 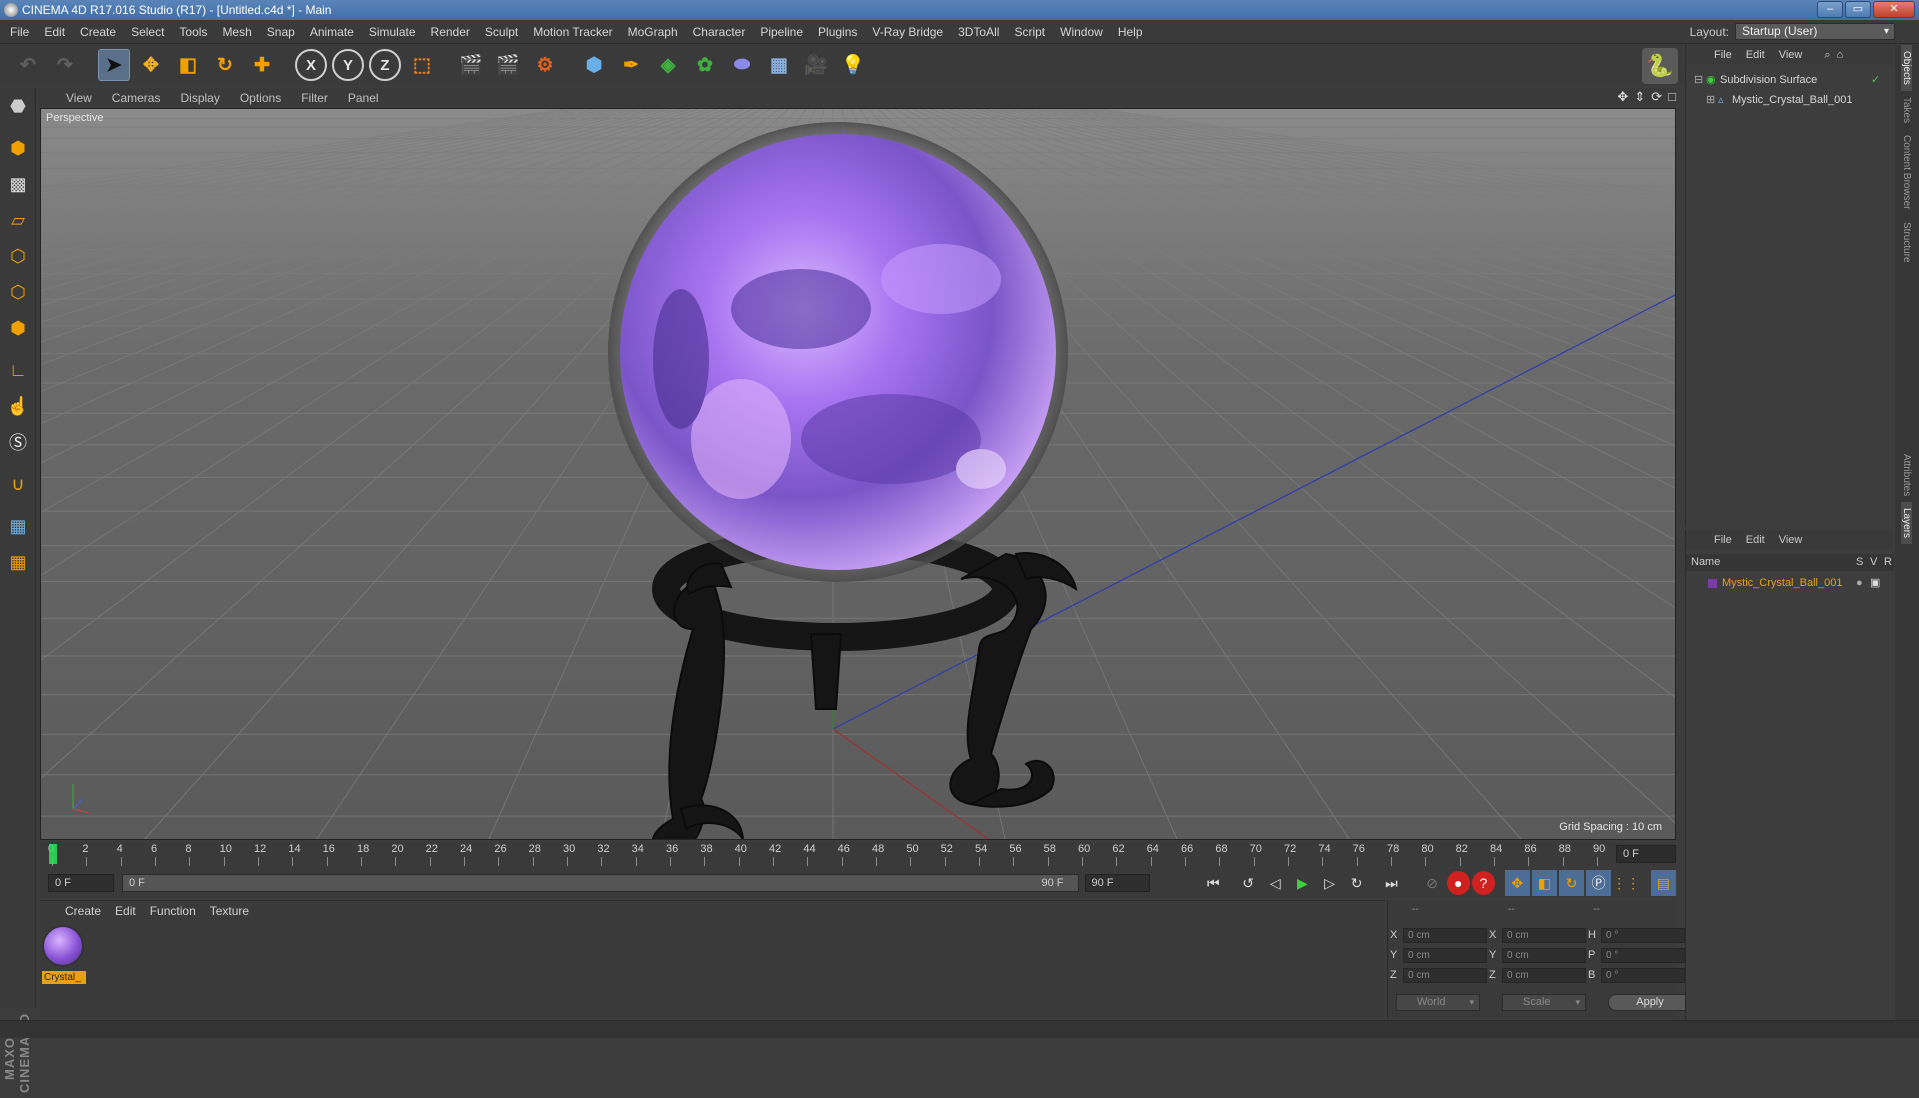 I want to click on rot-h-field: 0 °, so click(x=1643, y=935).